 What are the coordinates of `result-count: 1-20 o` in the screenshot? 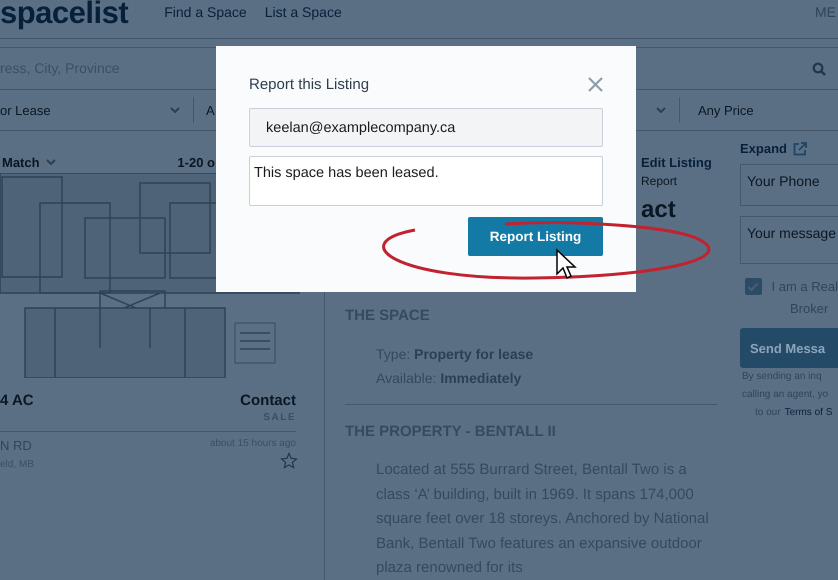 It's located at (196, 162).